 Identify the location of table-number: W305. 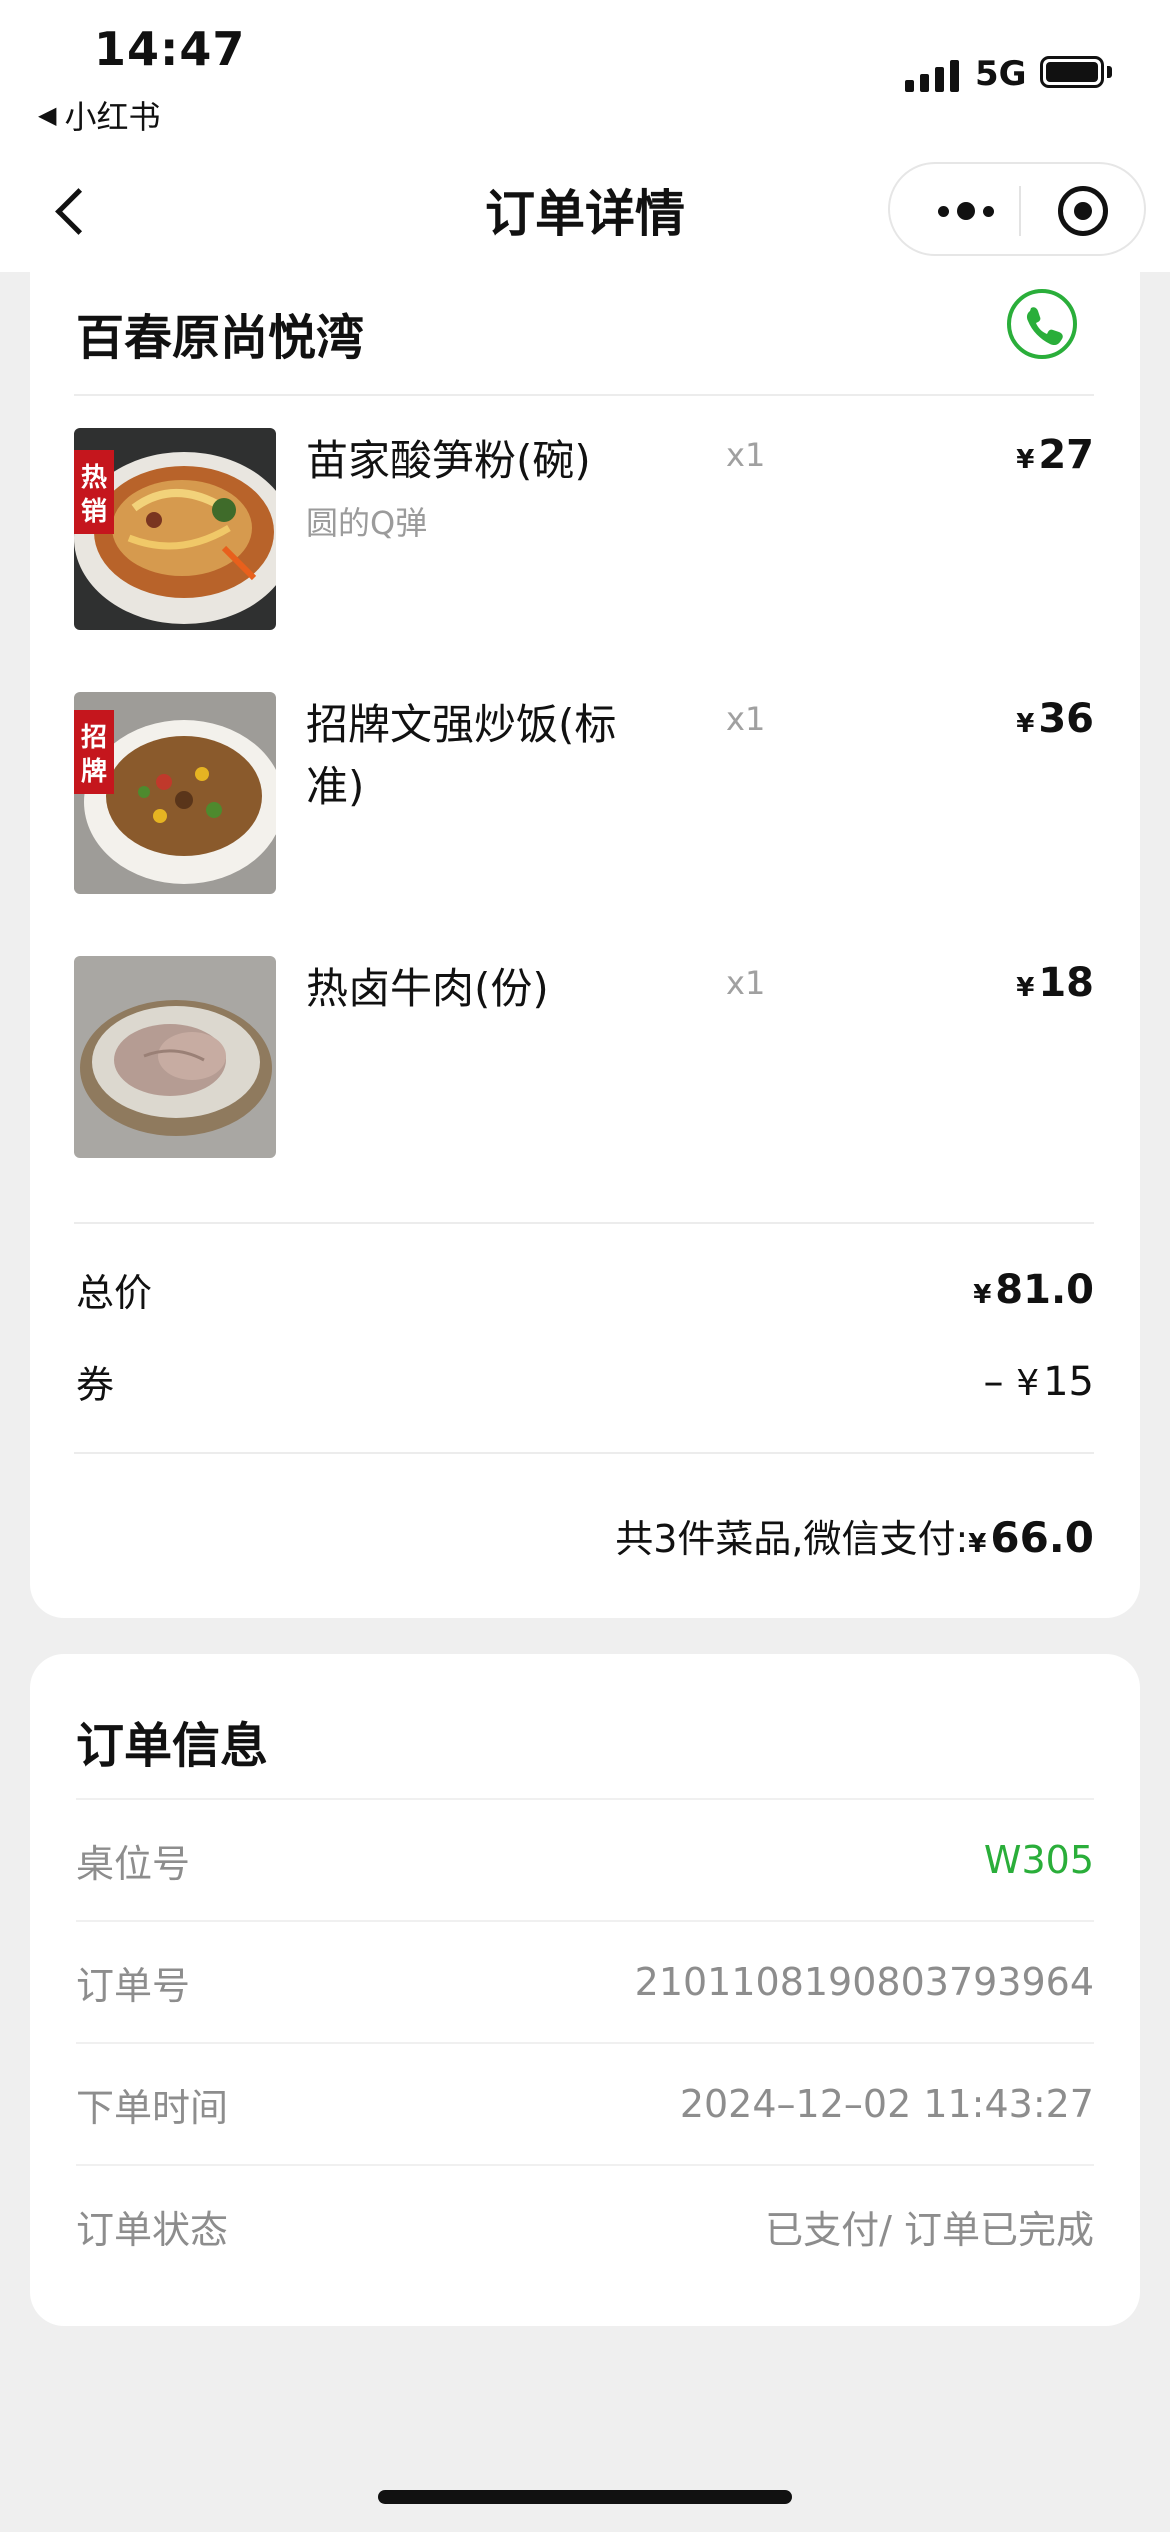
(1038, 1860).